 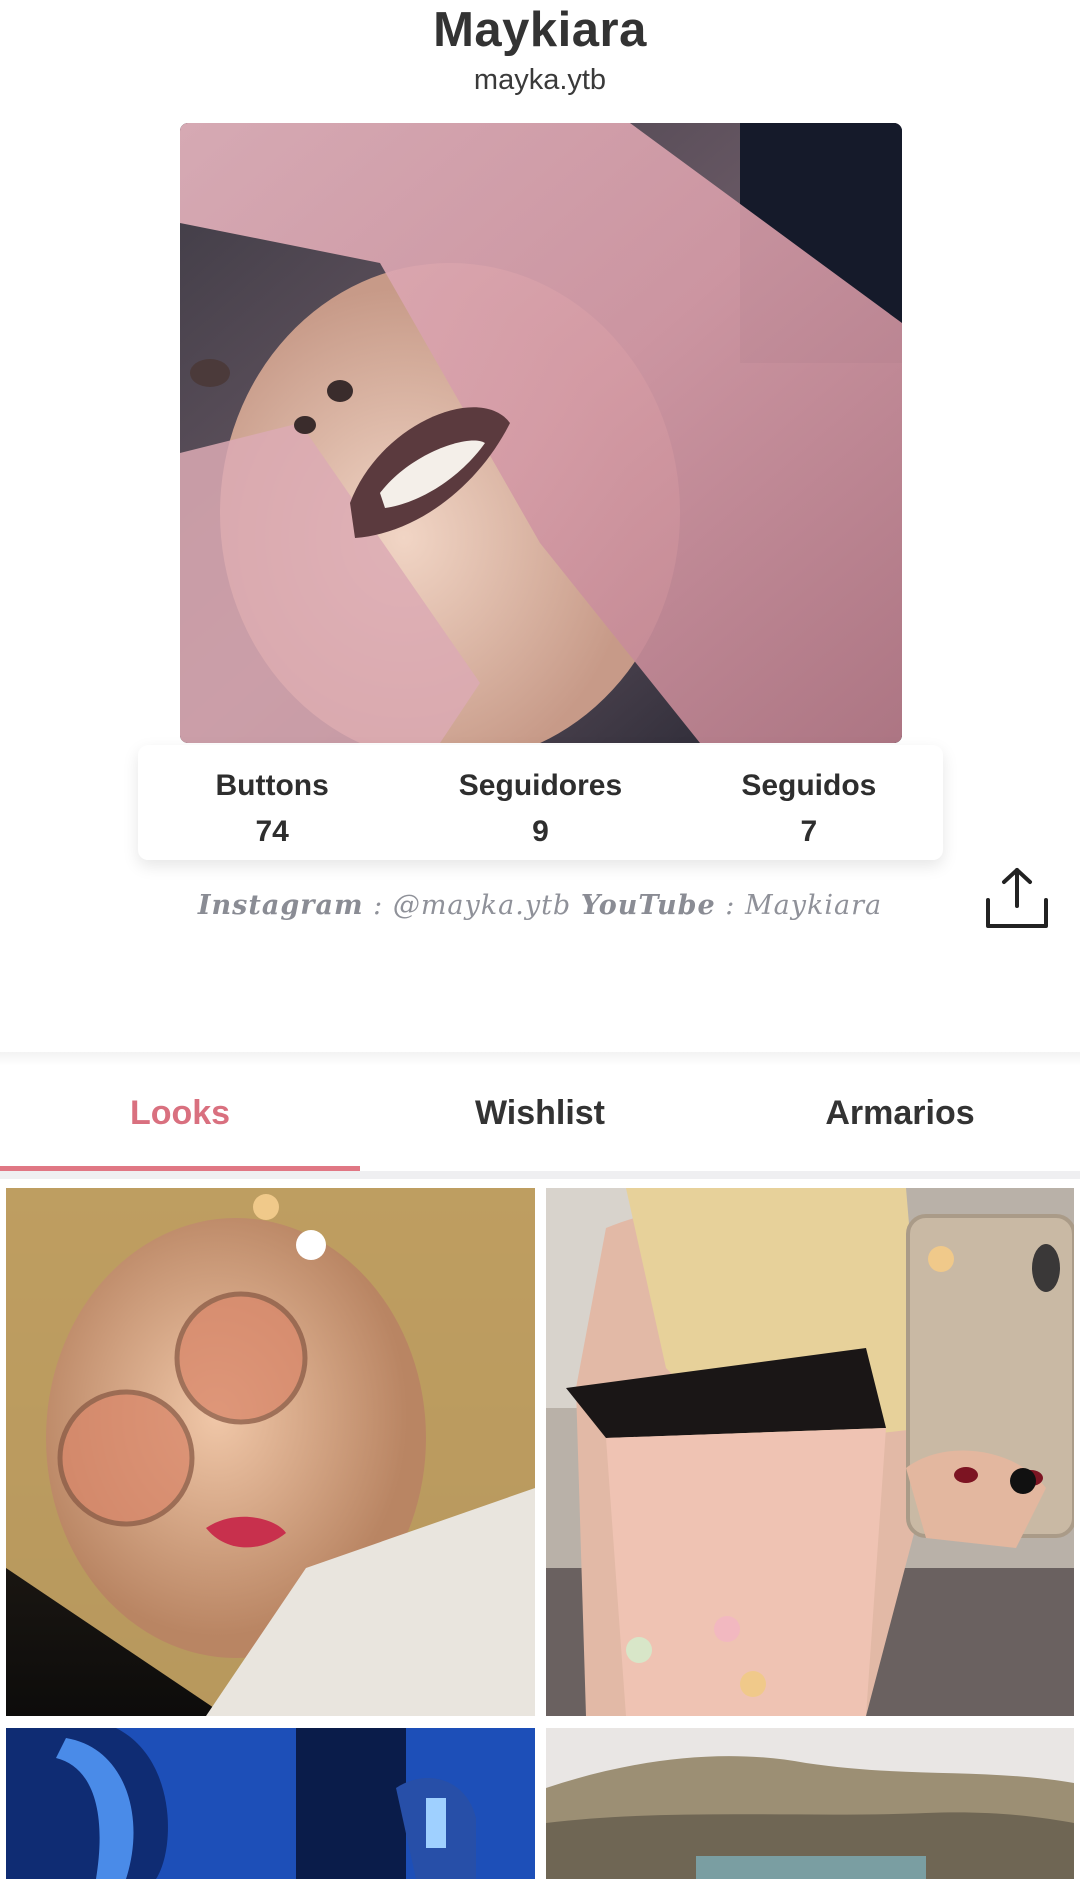 What do you see at coordinates (900, 1120) in the screenshot?
I see `tab-armarios: Armarios` at bounding box center [900, 1120].